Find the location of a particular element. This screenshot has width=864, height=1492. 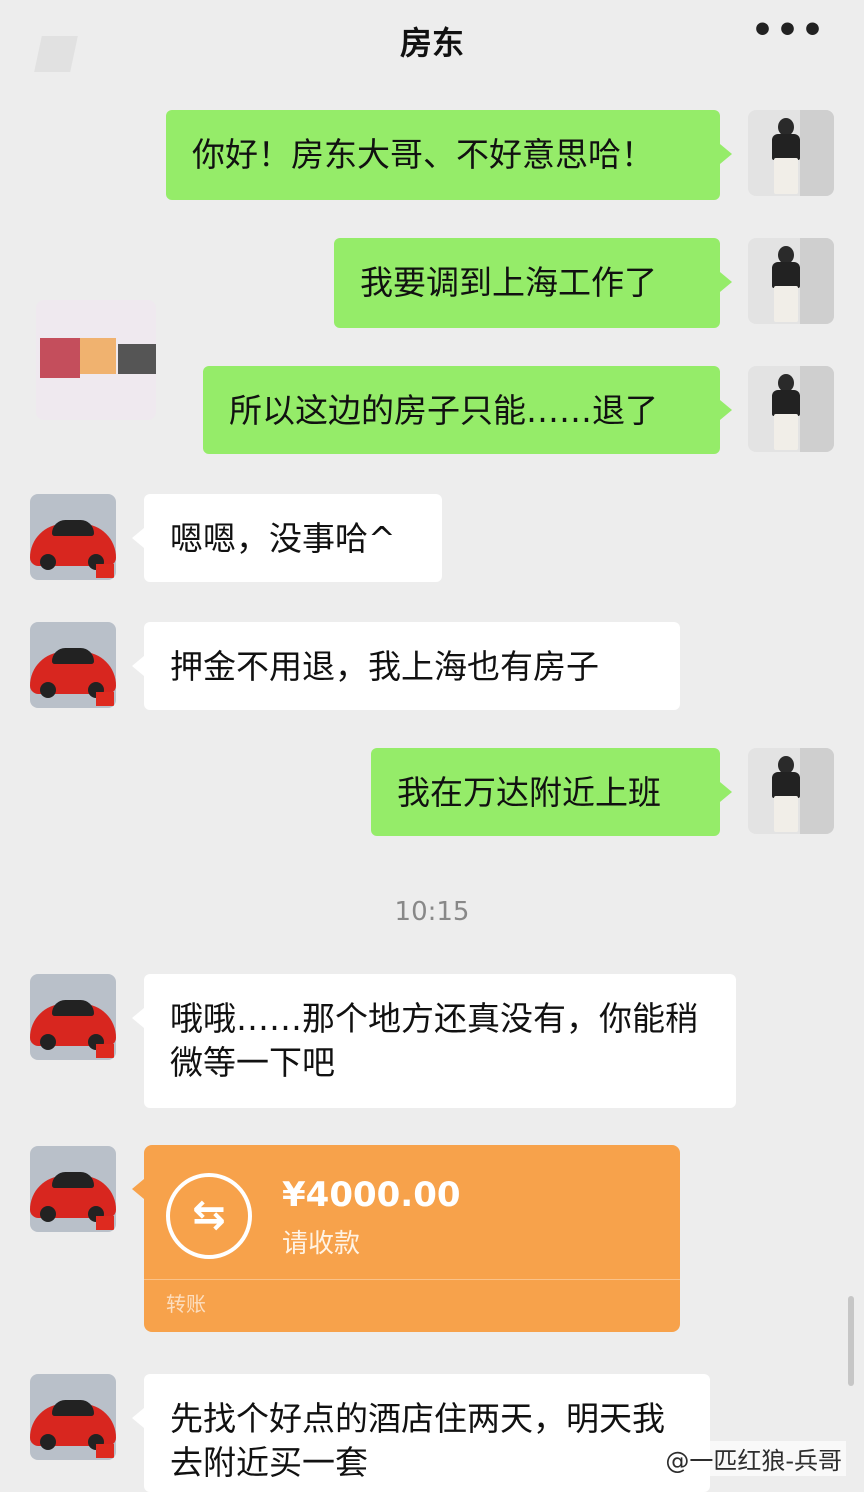

transfer-arrows-icon: ⇆ is located at coordinates (209, 1216).